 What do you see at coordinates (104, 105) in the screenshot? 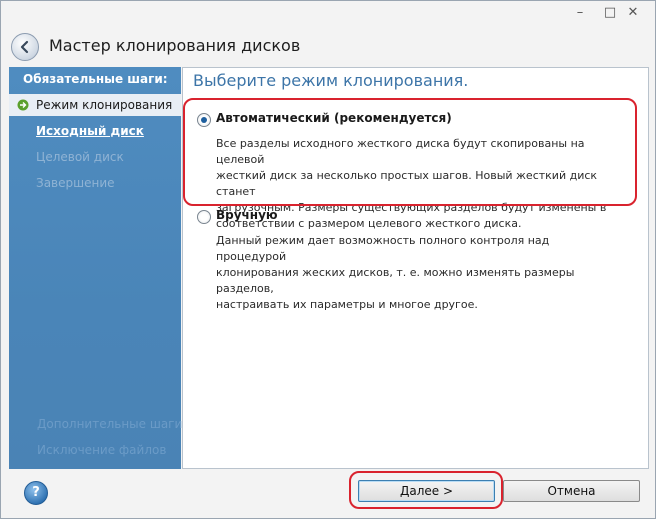
I see `sidebar-item-label: Режим клонирования` at bounding box center [104, 105].